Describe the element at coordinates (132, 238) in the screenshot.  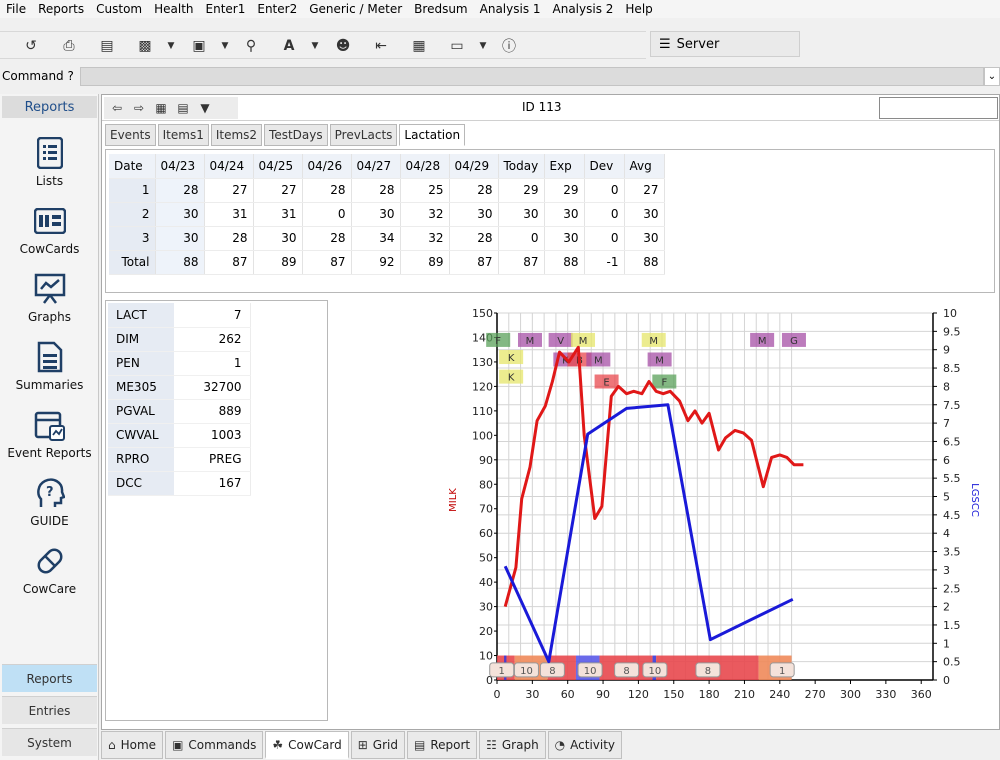
I see `row-header-cell: 3` at that location.